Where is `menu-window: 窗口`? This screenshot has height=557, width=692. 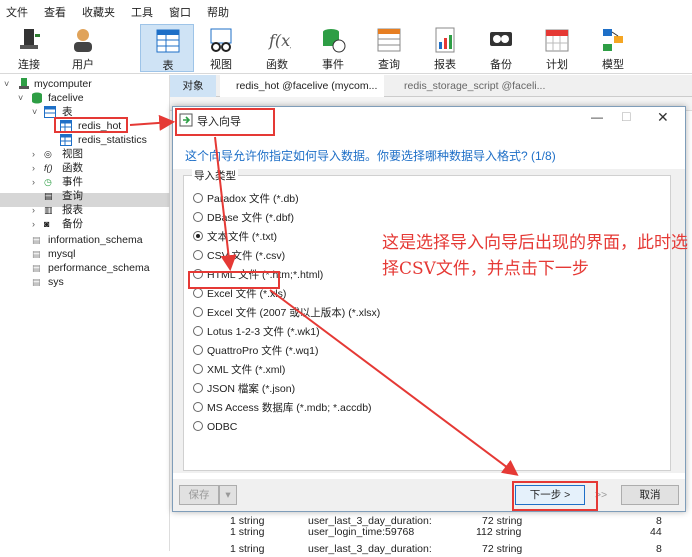
menu-window: 窗口 is located at coordinates (182, 12).